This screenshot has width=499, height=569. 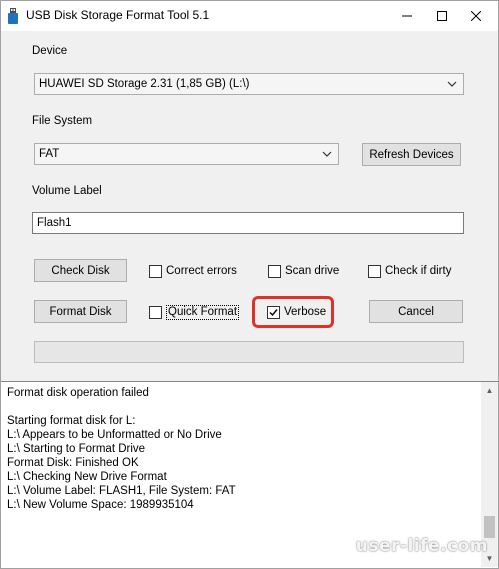 What do you see at coordinates (406, 16) in the screenshot?
I see `minimize-icon` at bounding box center [406, 16].